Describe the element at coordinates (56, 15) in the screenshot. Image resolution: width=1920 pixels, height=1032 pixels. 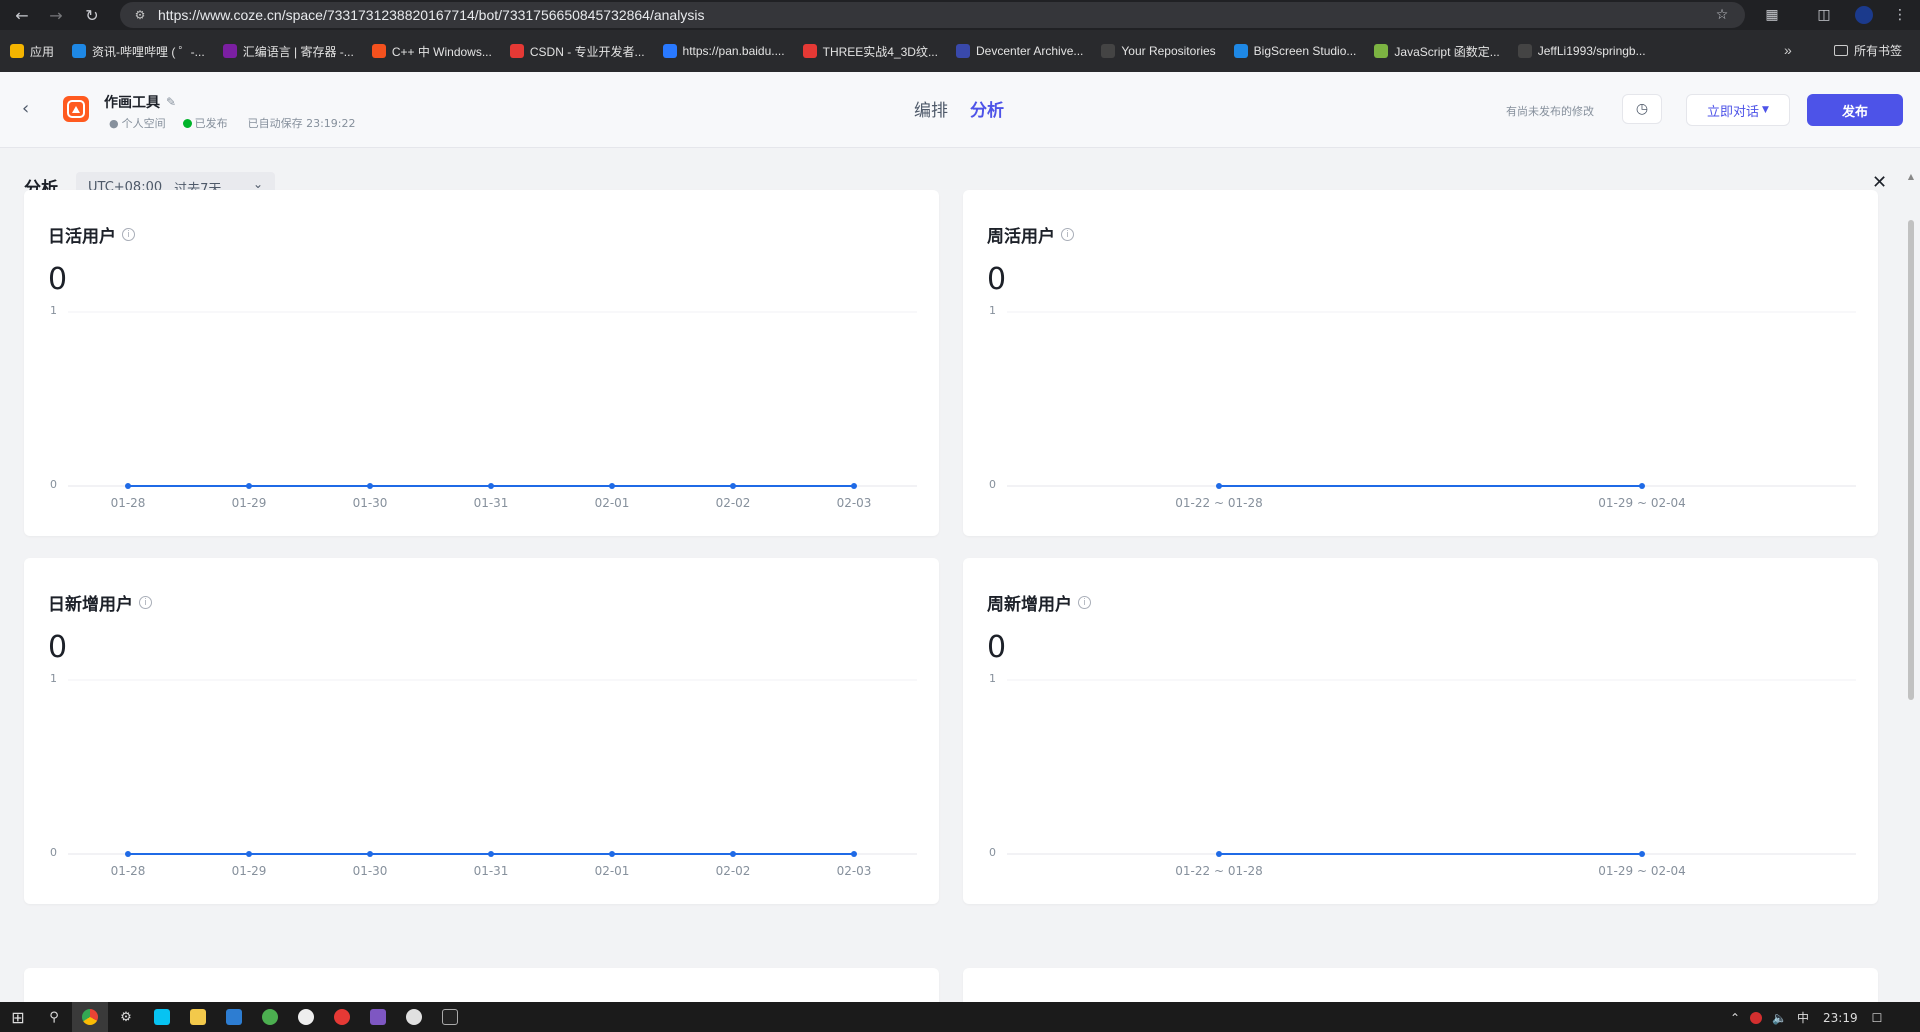
I see `forward-arrow-icon: →` at that location.